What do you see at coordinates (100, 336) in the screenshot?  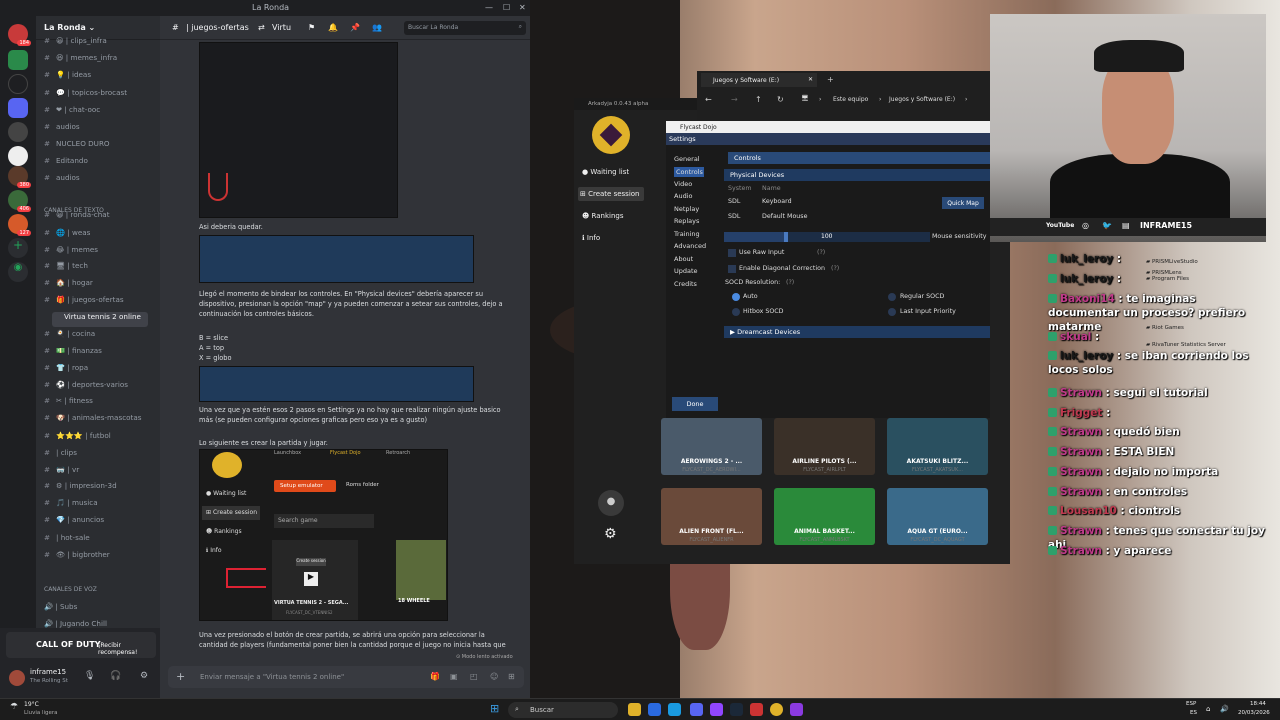 I see `channel-item: # 🍳 | cocina` at bounding box center [100, 336].